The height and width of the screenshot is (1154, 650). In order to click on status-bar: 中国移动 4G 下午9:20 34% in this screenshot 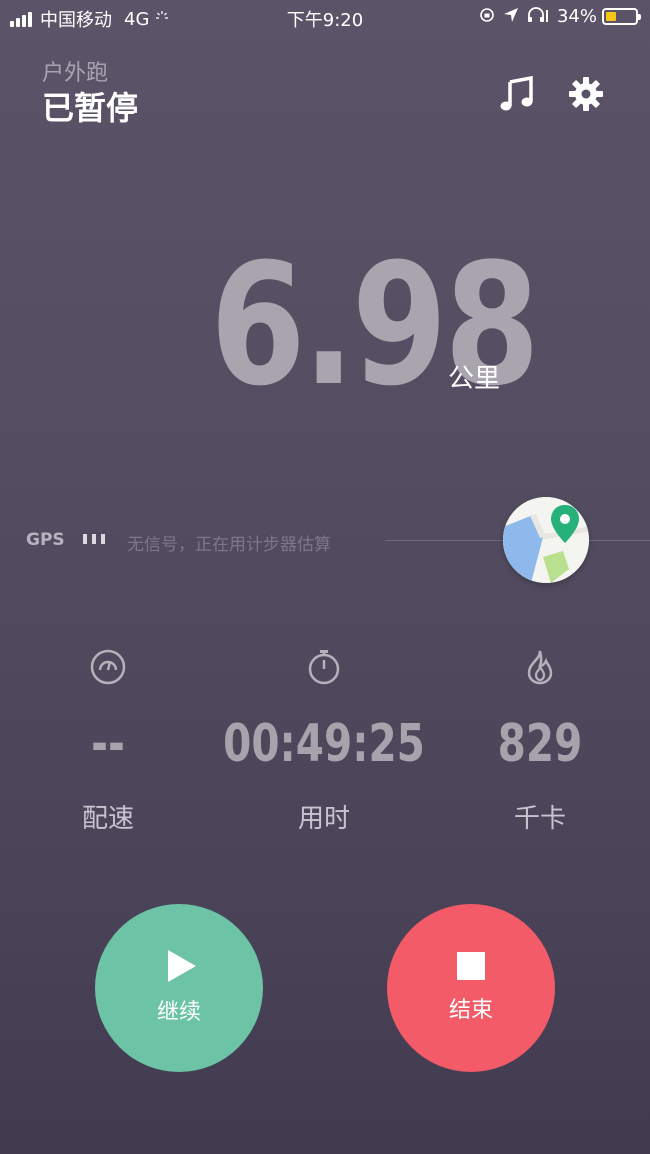, I will do `click(325, 17)`.